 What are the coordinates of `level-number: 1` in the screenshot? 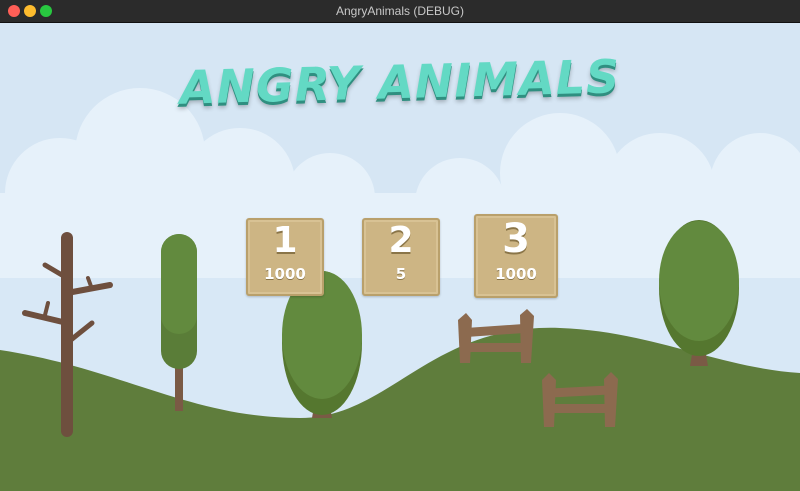 It's located at (285, 240).